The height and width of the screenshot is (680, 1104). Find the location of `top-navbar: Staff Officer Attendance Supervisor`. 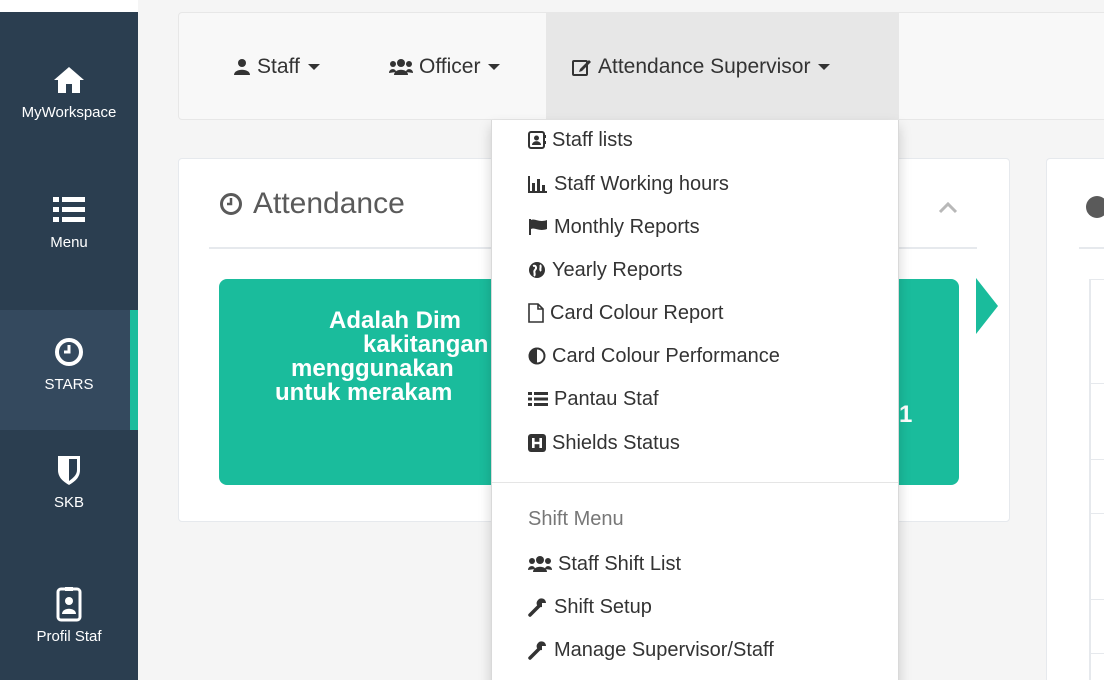

top-navbar: Staff Officer Attendance Supervisor is located at coordinates (641, 66).